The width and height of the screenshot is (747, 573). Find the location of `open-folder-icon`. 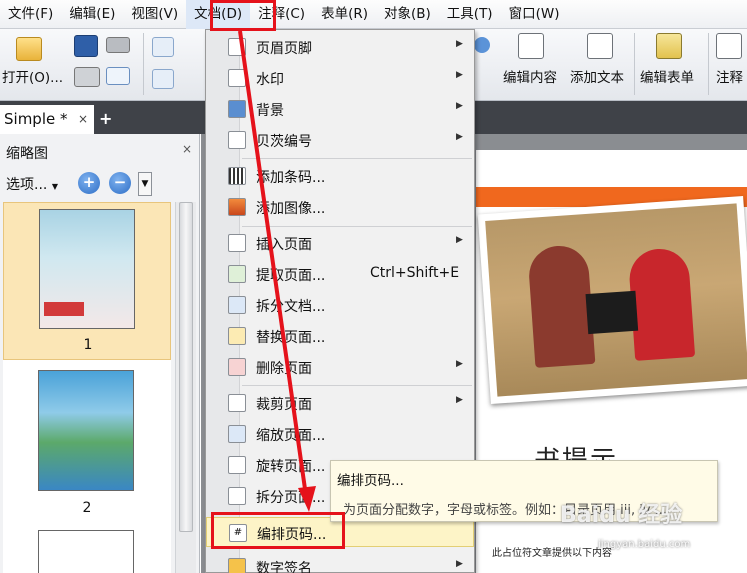

open-folder-icon is located at coordinates (29, 49).